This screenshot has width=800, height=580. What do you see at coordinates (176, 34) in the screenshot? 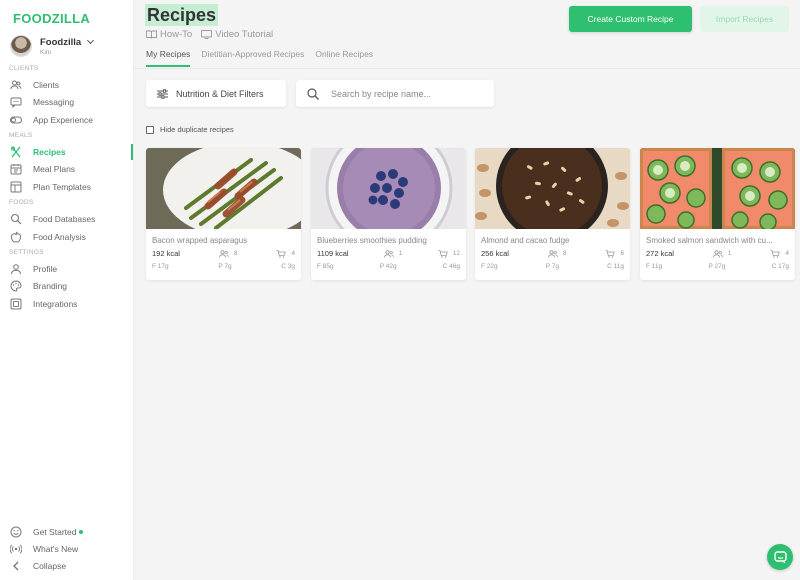
I see `howto-label: How-To` at bounding box center [176, 34].